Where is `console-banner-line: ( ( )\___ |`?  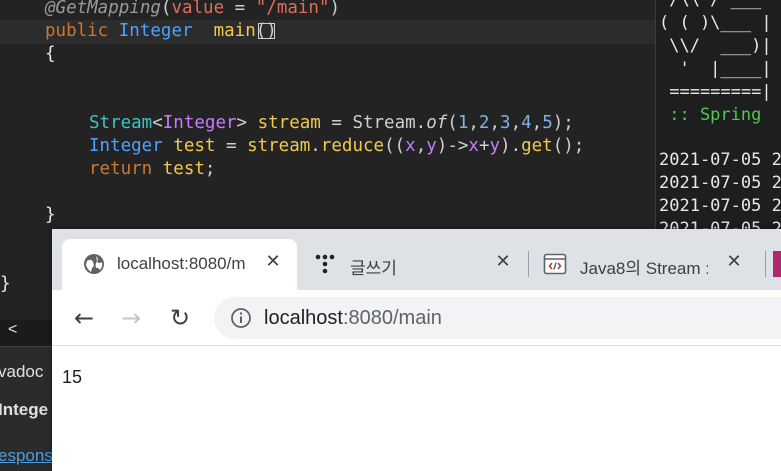
console-banner-line: ( ( )\___ | is located at coordinates (715, 23).